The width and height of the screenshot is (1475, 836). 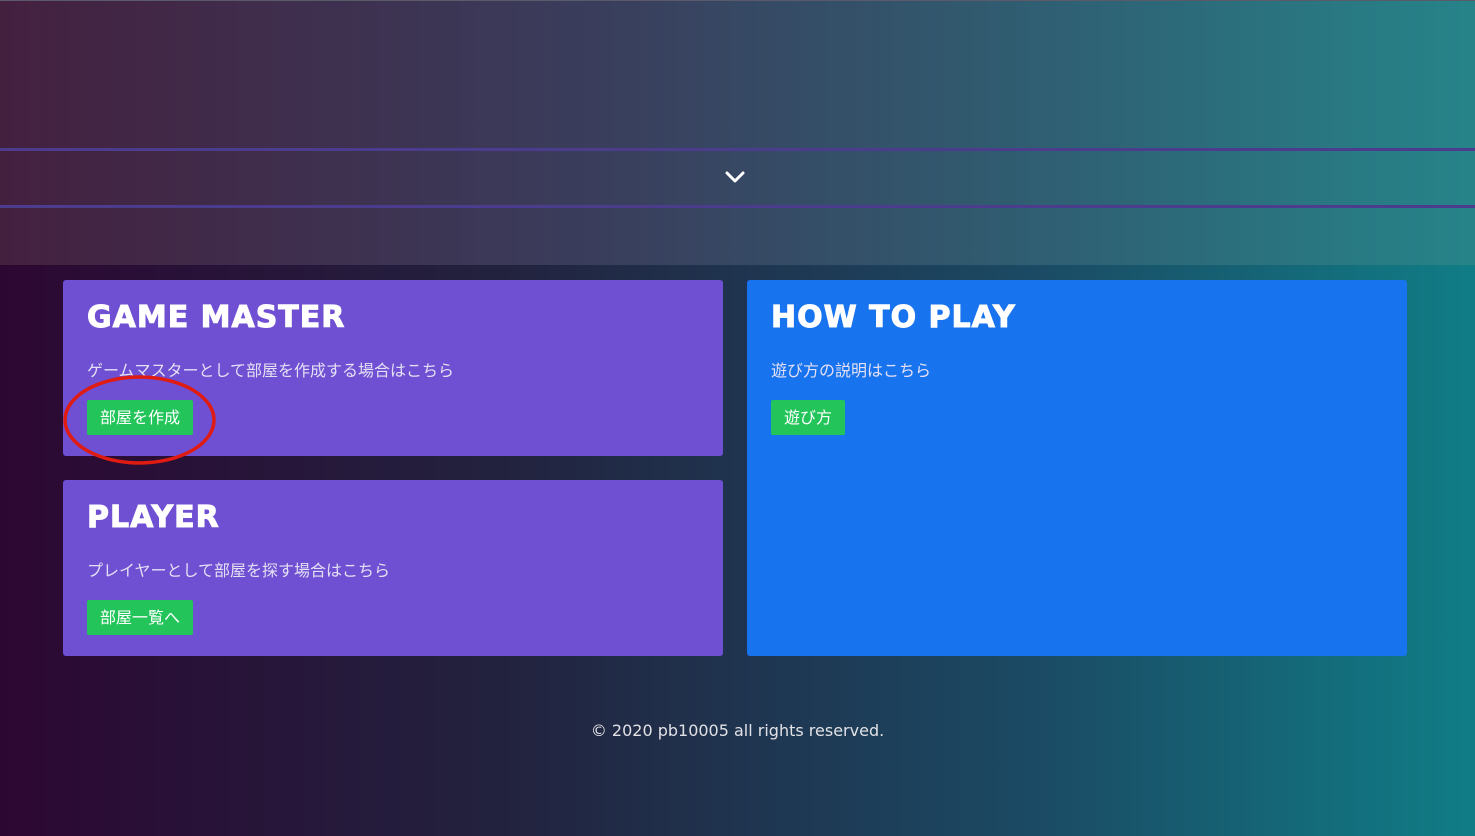 I want to click on player-title: PLAYER, so click(x=153, y=518).